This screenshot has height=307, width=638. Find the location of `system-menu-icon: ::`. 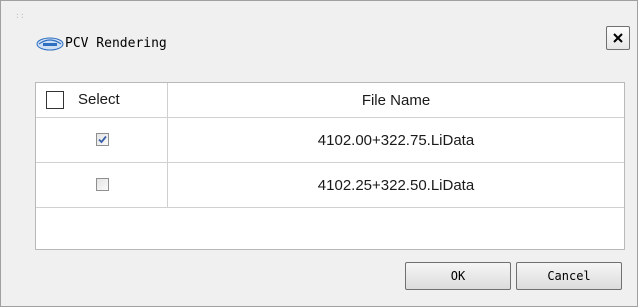

system-menu-icon: :: is located at coordinates (20, 15).